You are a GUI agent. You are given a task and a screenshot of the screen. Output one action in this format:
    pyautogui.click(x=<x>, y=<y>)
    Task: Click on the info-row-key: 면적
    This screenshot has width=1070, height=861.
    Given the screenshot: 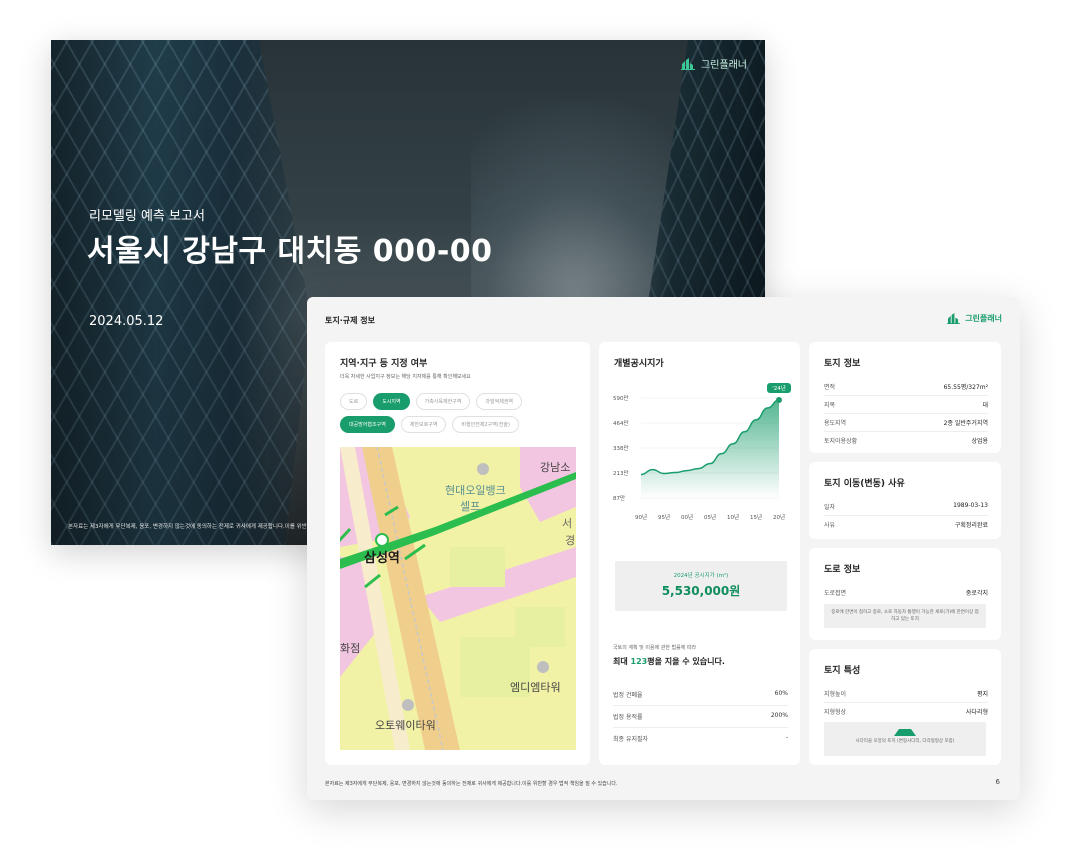 What is the action you would take?
    pyautogui.click(x=830, y=387)
    